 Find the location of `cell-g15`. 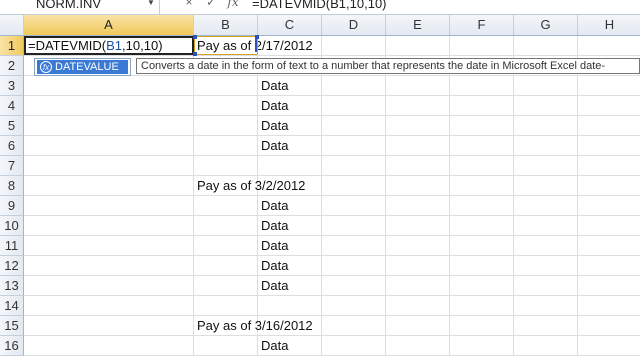

cell-g15 is located at coordinates (546, 326).